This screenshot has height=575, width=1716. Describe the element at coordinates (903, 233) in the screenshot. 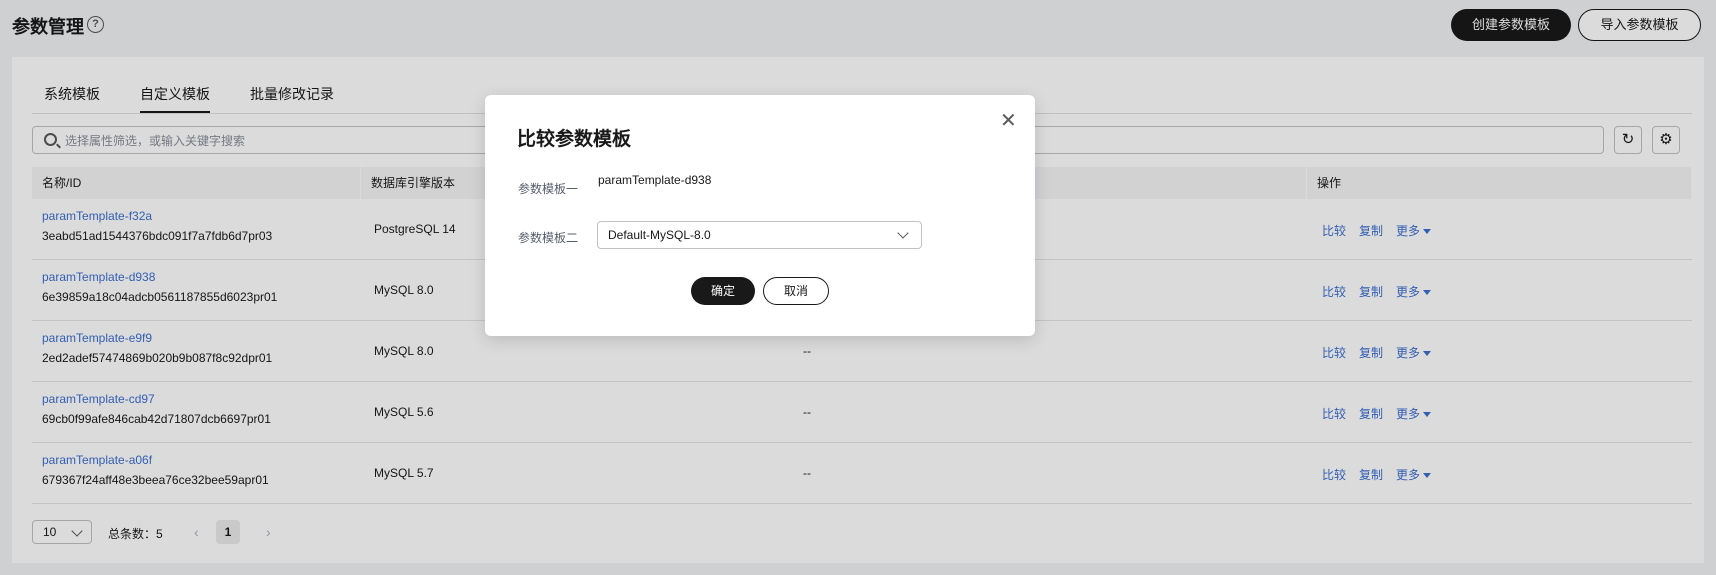

I see `chevron-down-icon` at that location.